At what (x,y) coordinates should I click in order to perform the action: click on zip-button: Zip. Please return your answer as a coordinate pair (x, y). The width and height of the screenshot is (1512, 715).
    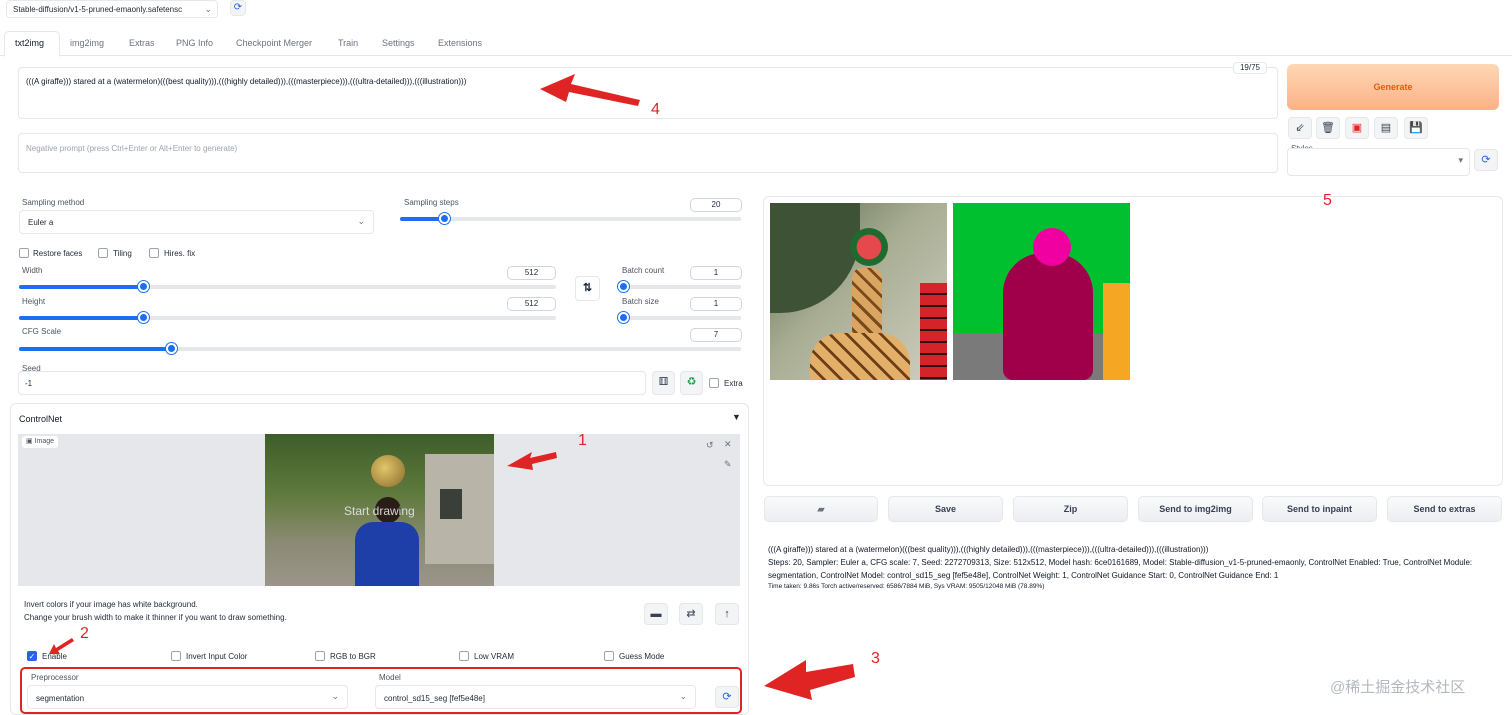
    Looking at the image, I should click on (1070, 509).